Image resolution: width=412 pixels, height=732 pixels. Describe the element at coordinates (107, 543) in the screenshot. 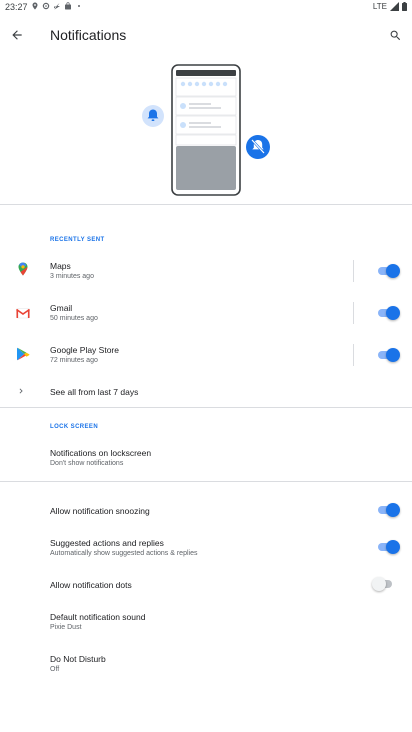

I see `suggested-actions-label: Suggested actions and replies` at that location.